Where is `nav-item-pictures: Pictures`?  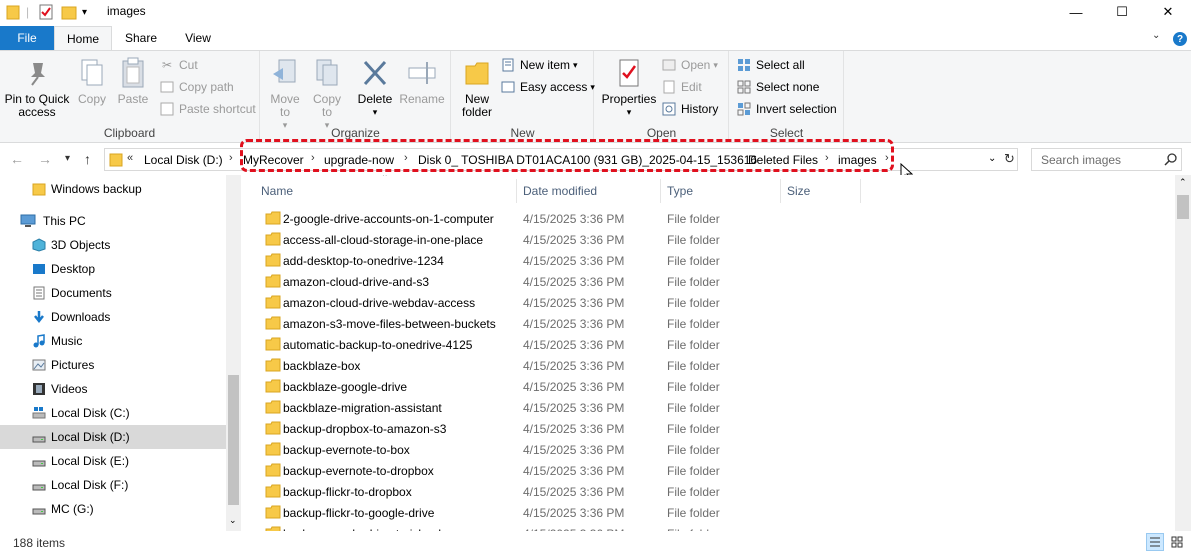 nav-item-pictures: Pictures is located at coordinates (113, 365).